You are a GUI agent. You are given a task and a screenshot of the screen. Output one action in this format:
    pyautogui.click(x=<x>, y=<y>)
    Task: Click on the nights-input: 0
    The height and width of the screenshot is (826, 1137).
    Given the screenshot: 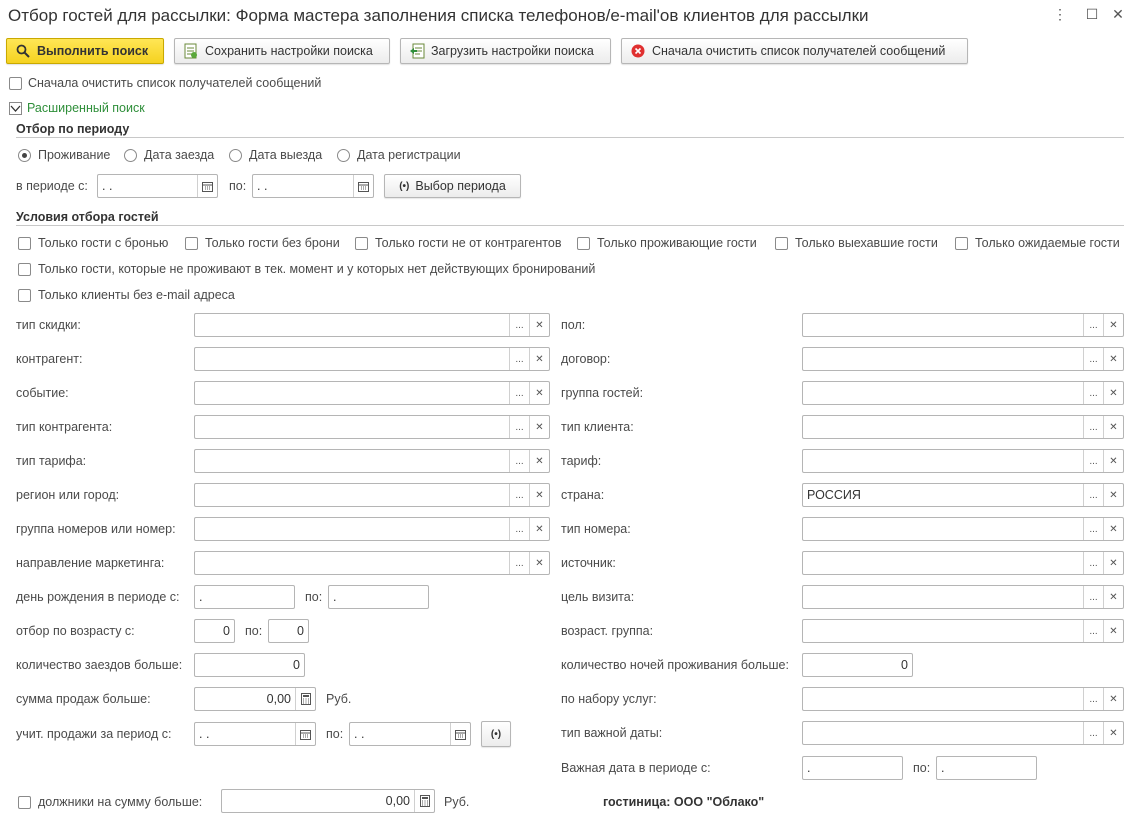 What is the action you would take?
    pyautogui.click(x=857, y=665)
    